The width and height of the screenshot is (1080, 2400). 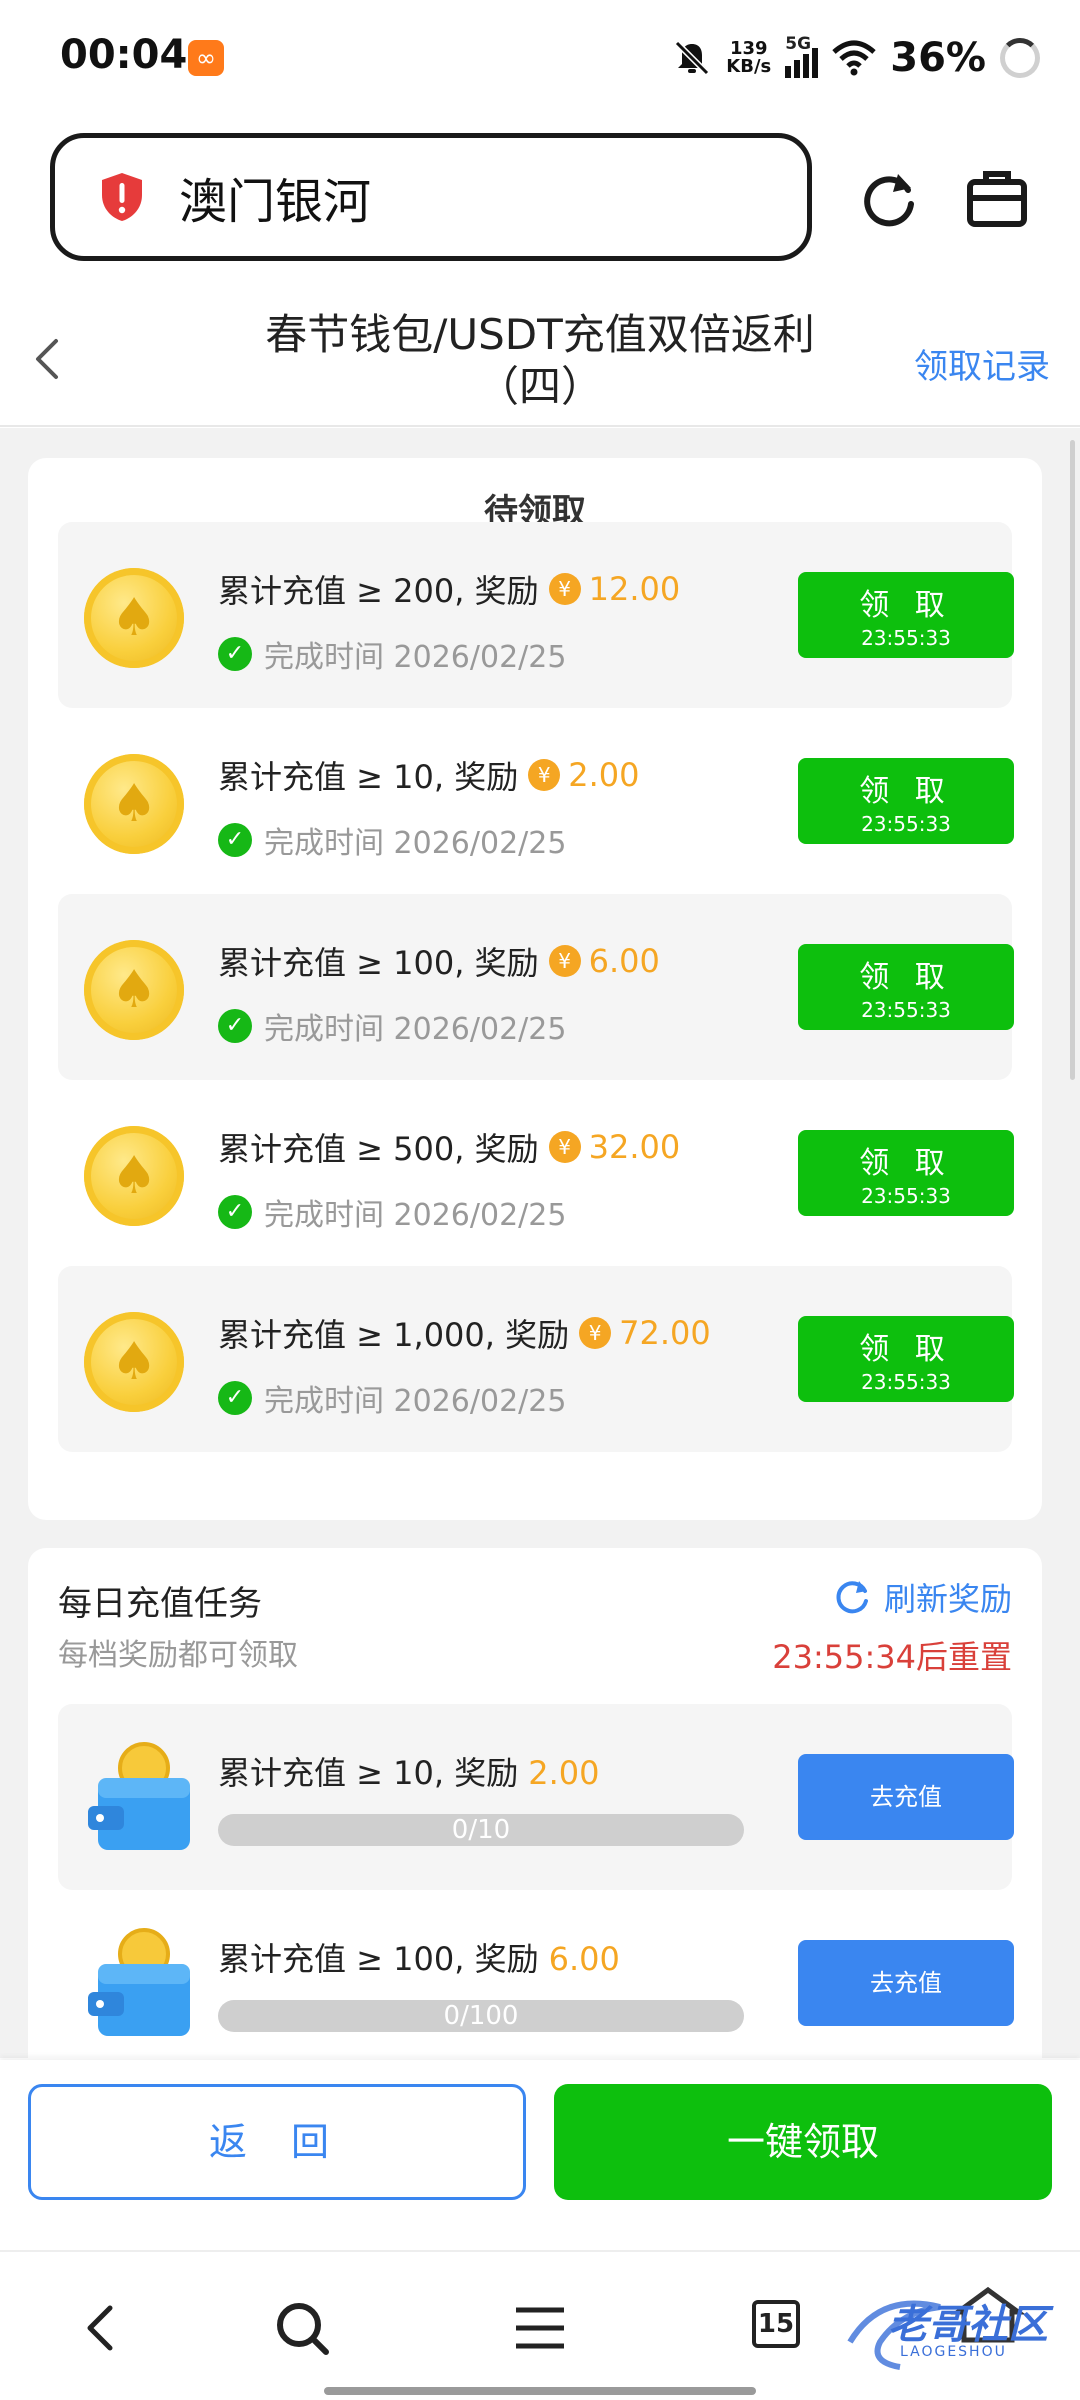 I want to click on status-indicators: 139 KB/s 5G 36%, so click(x=856, y=58).